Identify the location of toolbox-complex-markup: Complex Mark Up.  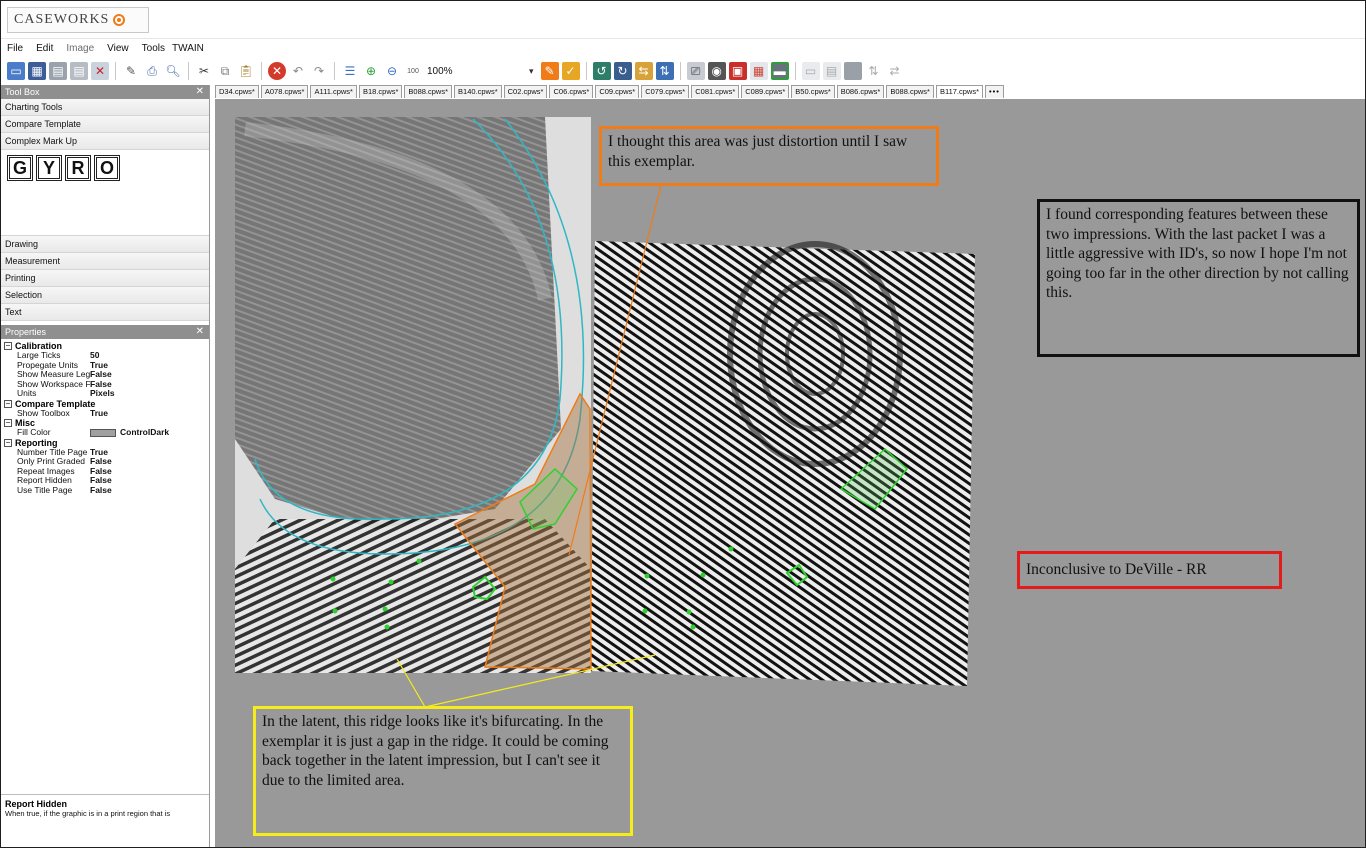
(105, 141).